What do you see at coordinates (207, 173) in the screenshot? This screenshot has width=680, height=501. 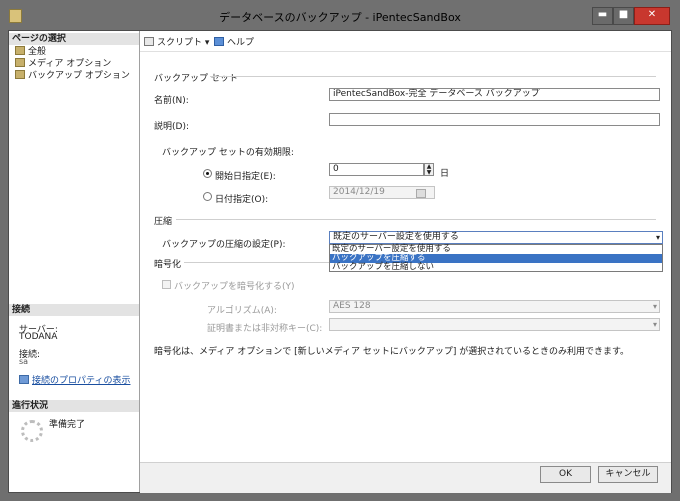 I see `after-days-radio` at bounding box center [207, 173].